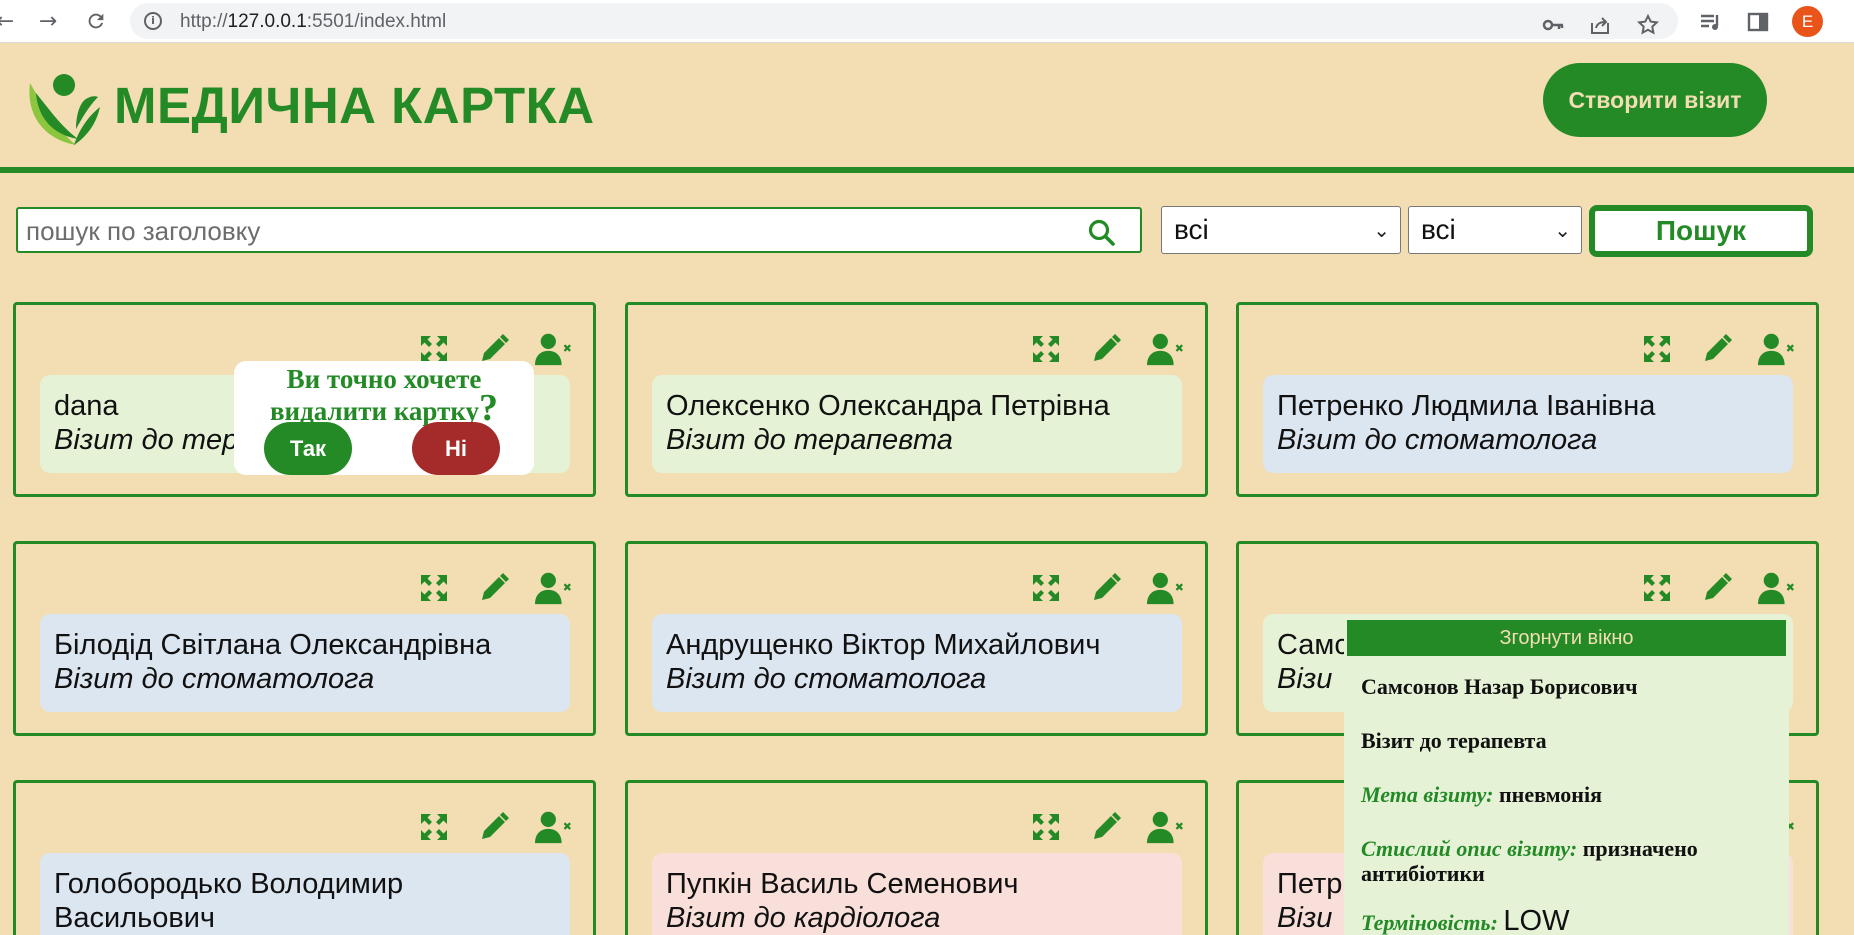  I want to click on status-select-value: всі, so click(1191, 229).